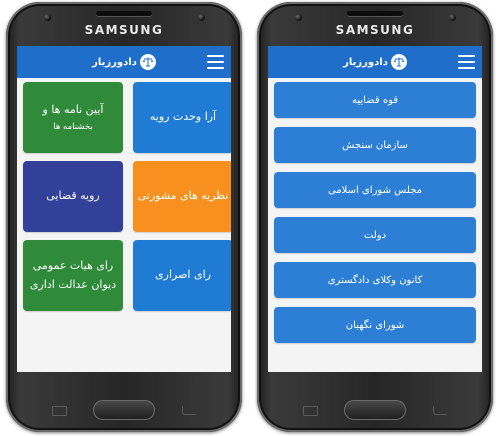 The height and width of the screenshot is (436, 500). I want to click on list-item-label: شورای نگهبان, so click(375, 325).